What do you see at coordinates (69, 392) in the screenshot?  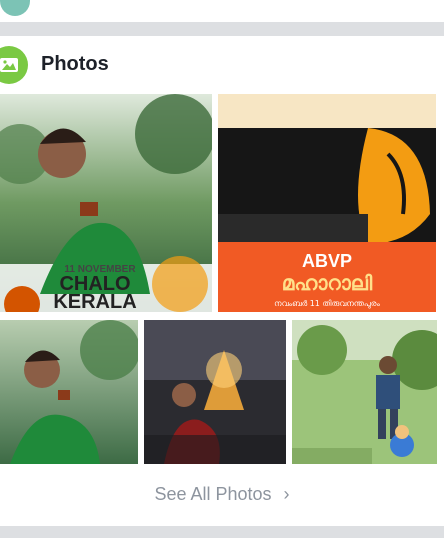 I see `photo-man-drinking-tea` at bounding box center [69, 392].